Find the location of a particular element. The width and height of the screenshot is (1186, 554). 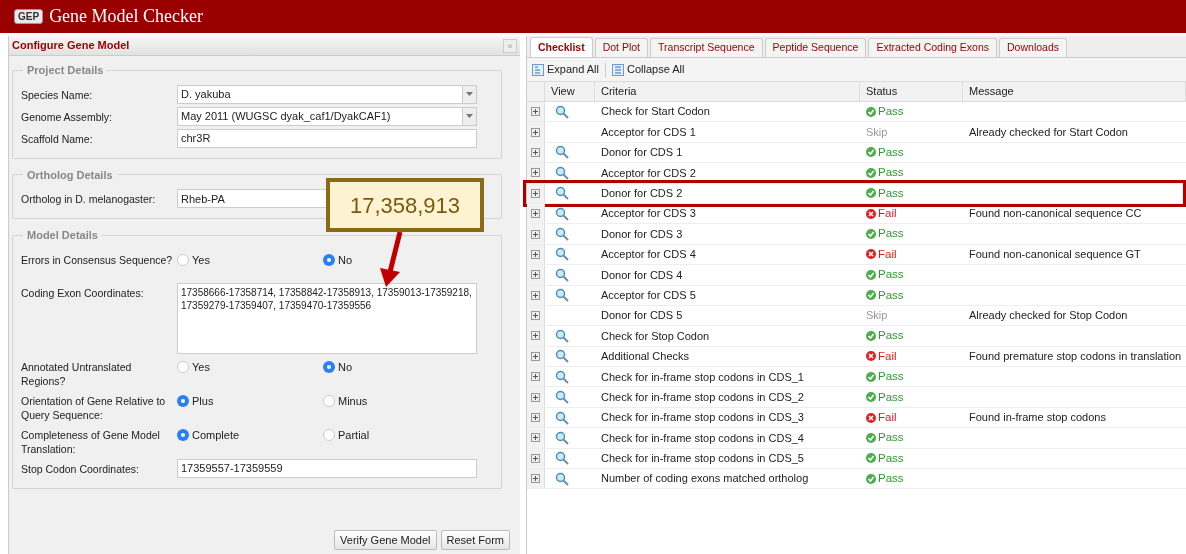

section-legend: Project Details is located at coordinates (65, 70).